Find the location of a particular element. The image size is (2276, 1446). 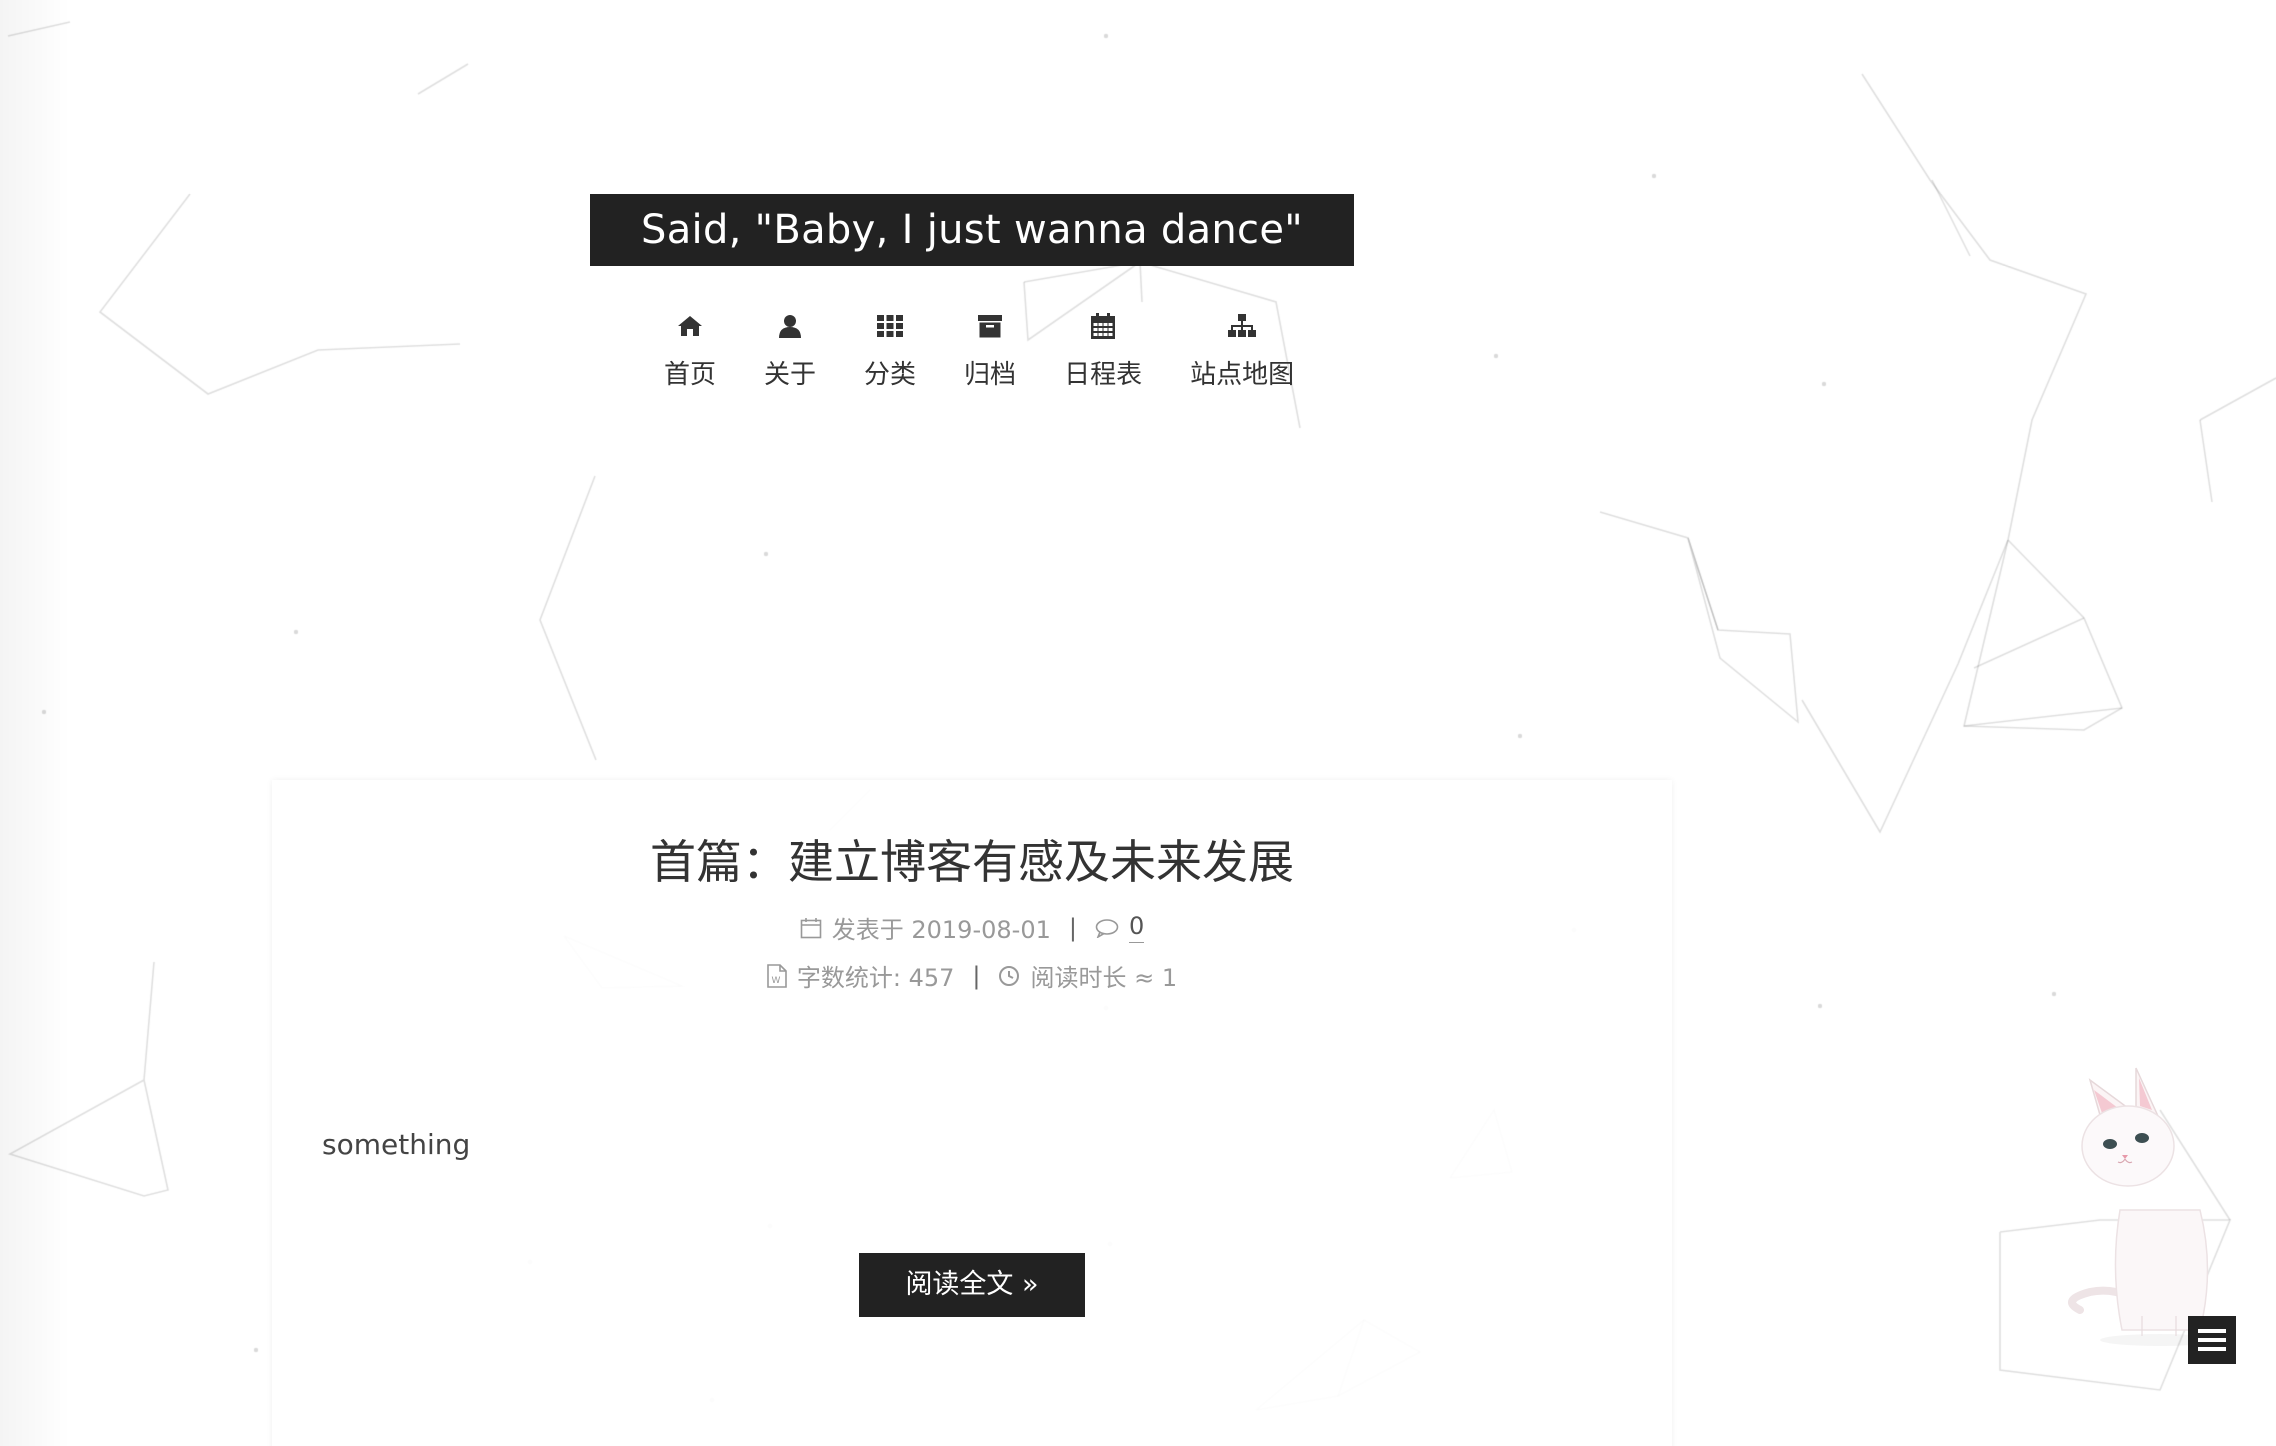

archive-icon is located at coordinates (990, 326).